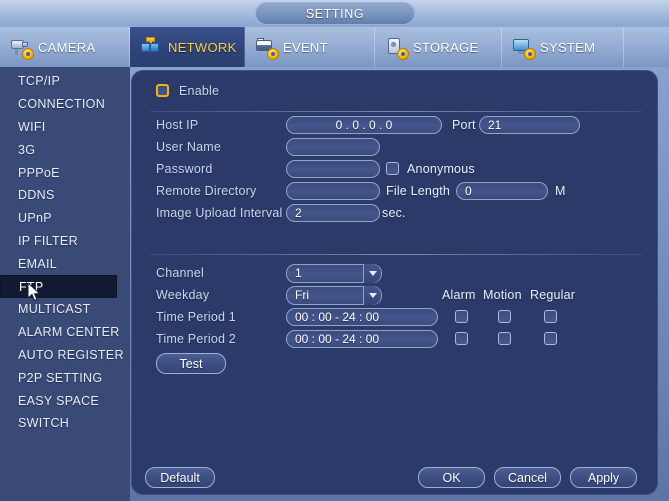 This screenshot has width=669, height=501. I want to click on column-header-alarm: Alarm, so click(459, 295).